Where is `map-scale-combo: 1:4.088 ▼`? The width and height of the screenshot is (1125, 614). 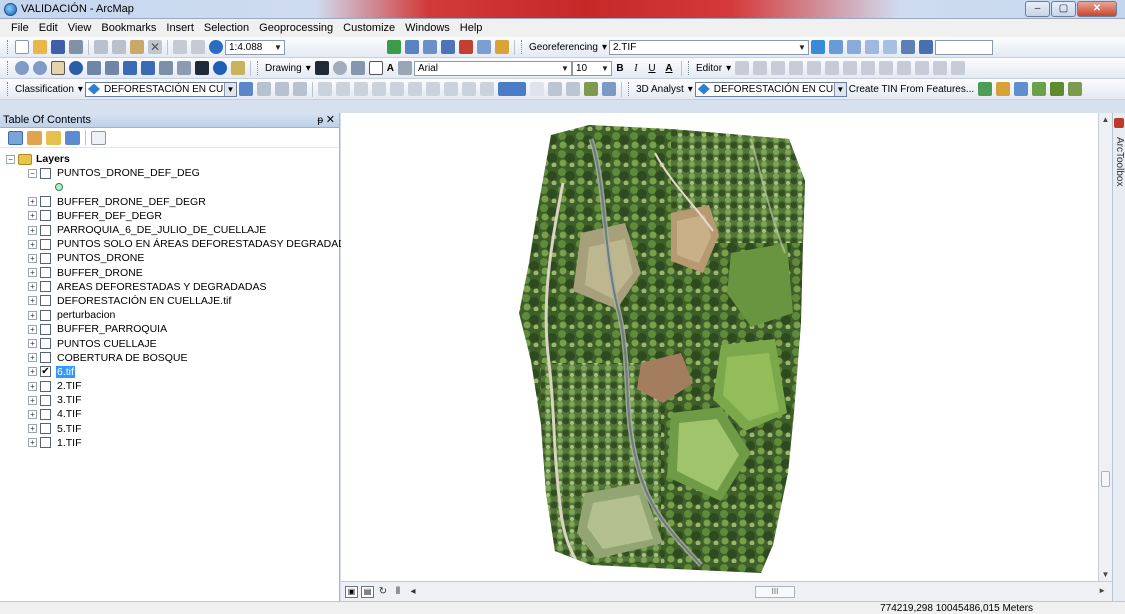
map-scale-combo: 1:4.088 ▼ is located at coordinates (255, 47).